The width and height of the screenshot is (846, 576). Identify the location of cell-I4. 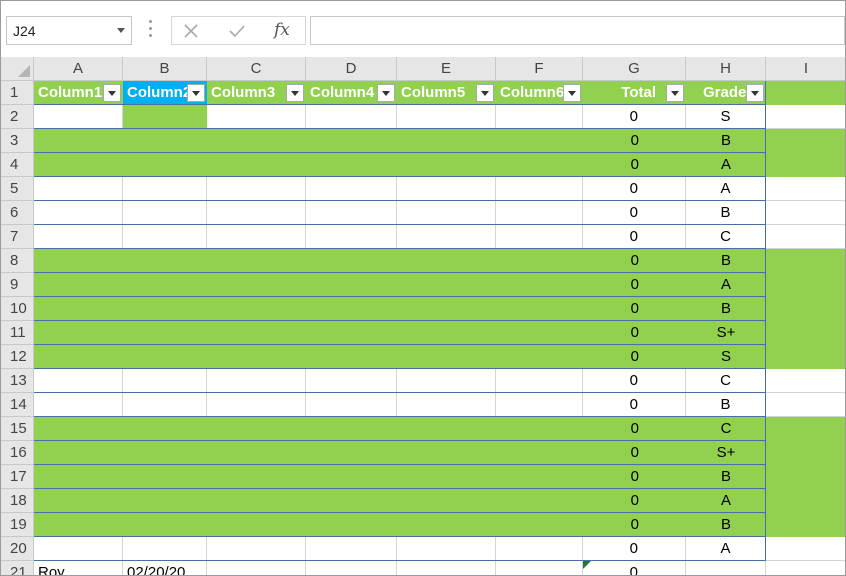
(805, 165).